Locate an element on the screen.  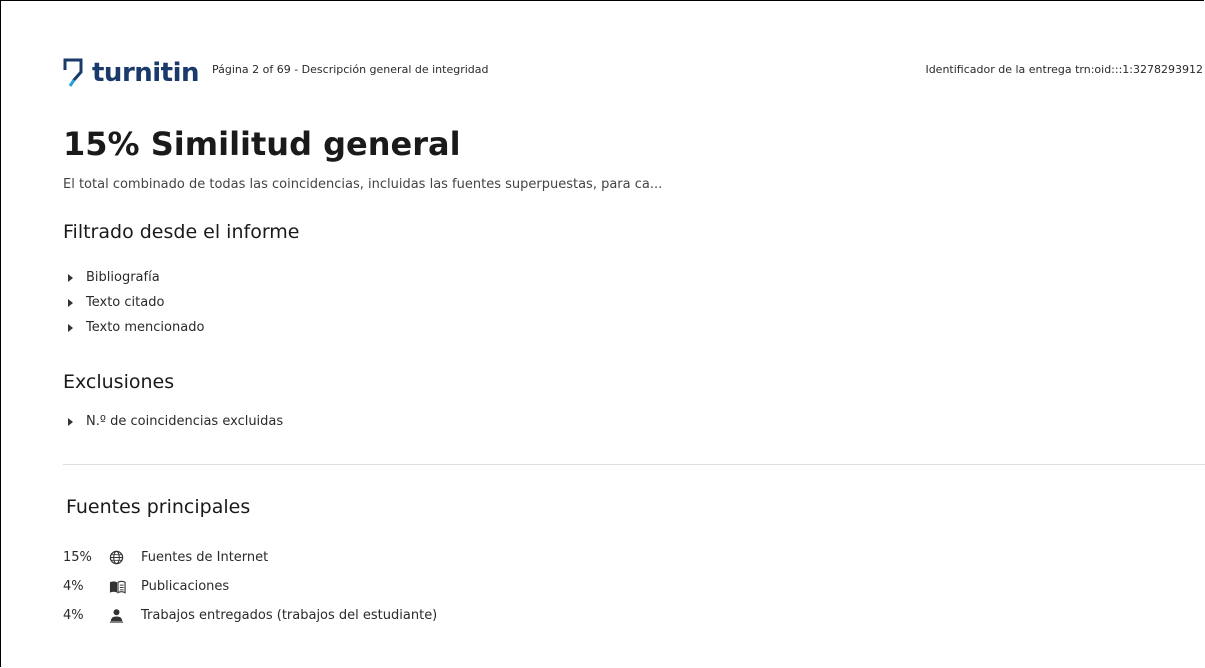
exclusion-item-label: N.º de coincidencias excluidas is located at coordinates (185, 421).